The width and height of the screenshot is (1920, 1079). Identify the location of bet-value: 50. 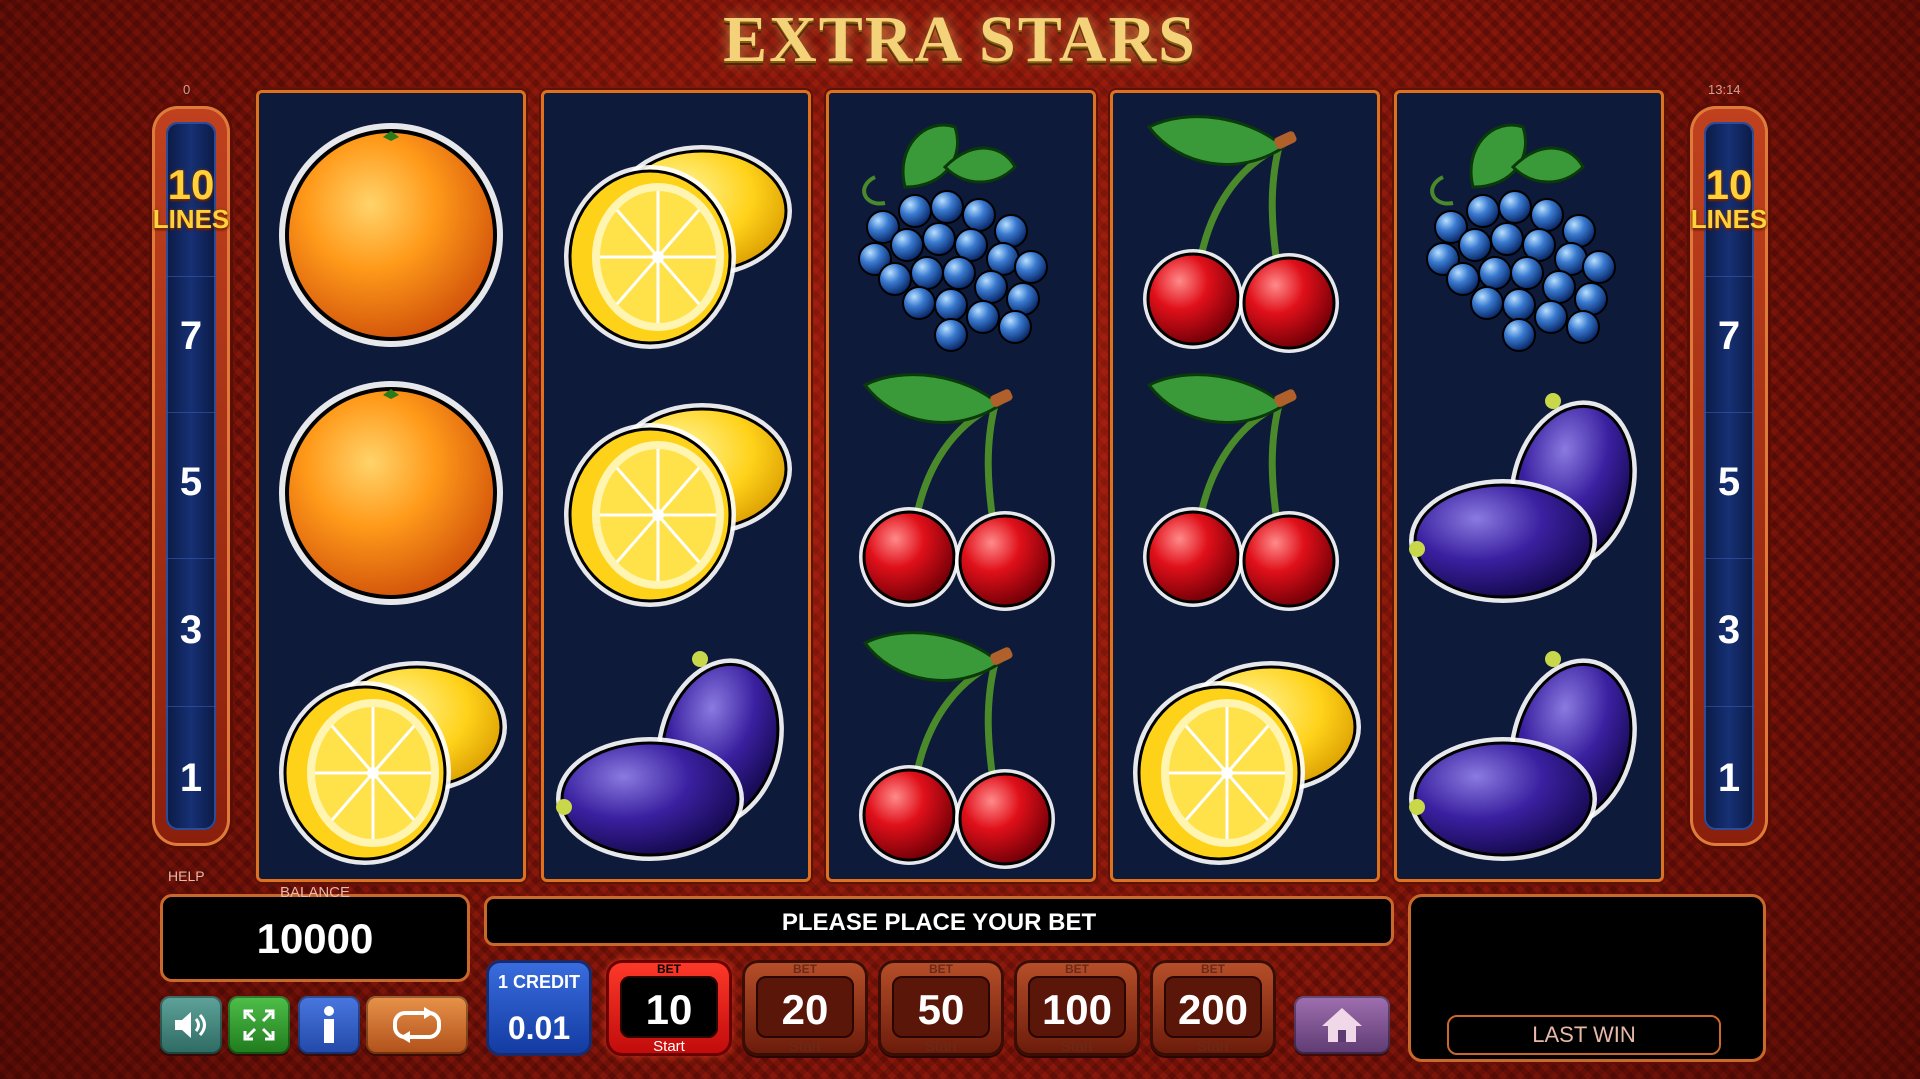
(941, 1009).